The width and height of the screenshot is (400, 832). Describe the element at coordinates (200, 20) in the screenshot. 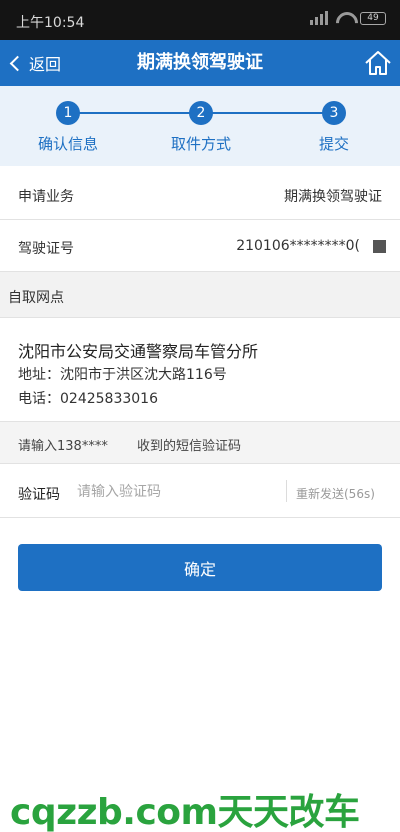

I see `status-bar: 上午10:54 49` at that location.